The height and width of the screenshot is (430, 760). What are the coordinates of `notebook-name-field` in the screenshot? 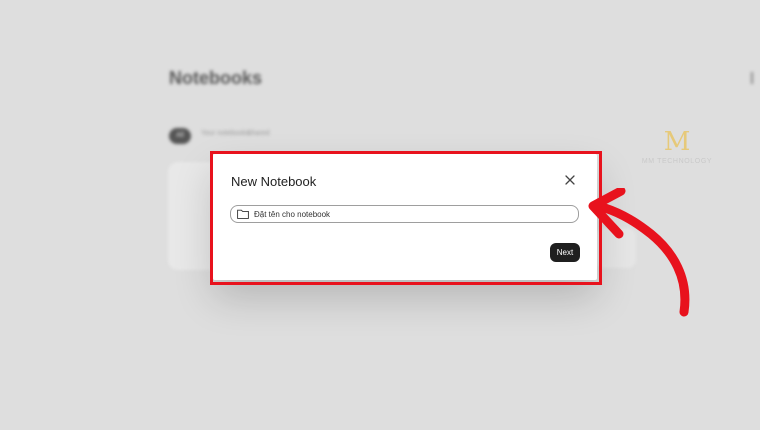 It's located at (404, 214).